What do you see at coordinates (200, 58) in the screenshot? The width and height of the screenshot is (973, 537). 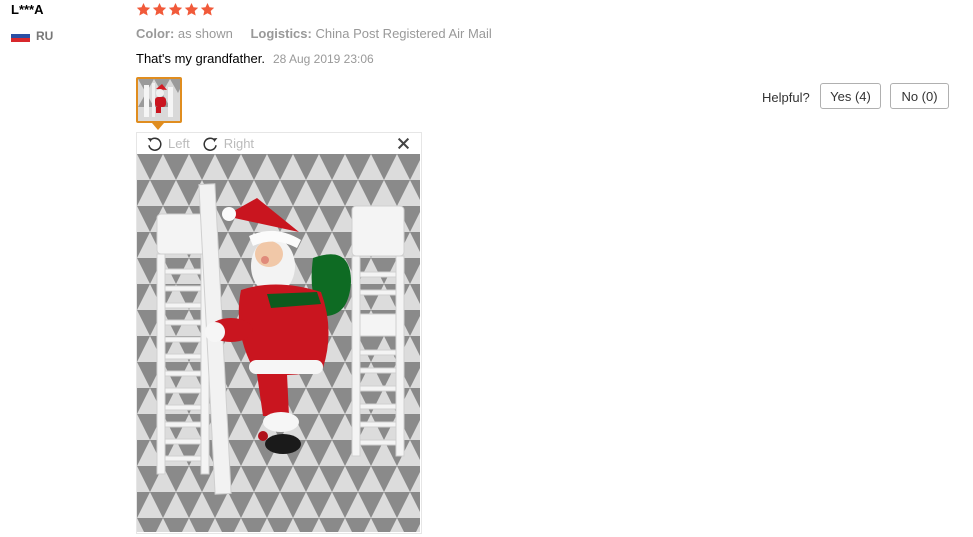 I see `feedback-text: That's my grandfather.` at bounding box center [200, 58].